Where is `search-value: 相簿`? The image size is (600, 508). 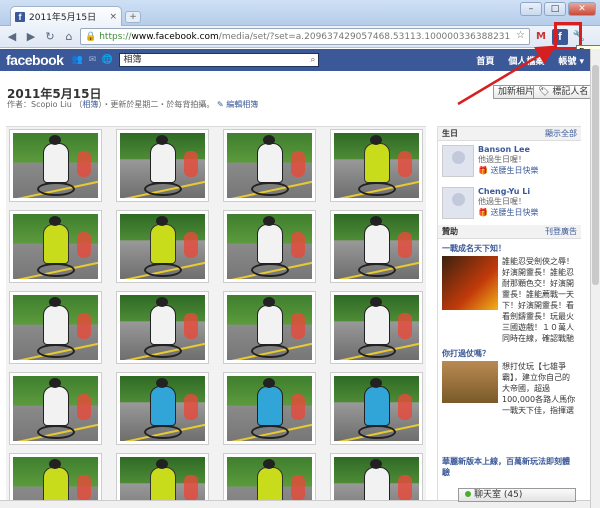
search-value: 相簿 is located at coordinates (132, 60).